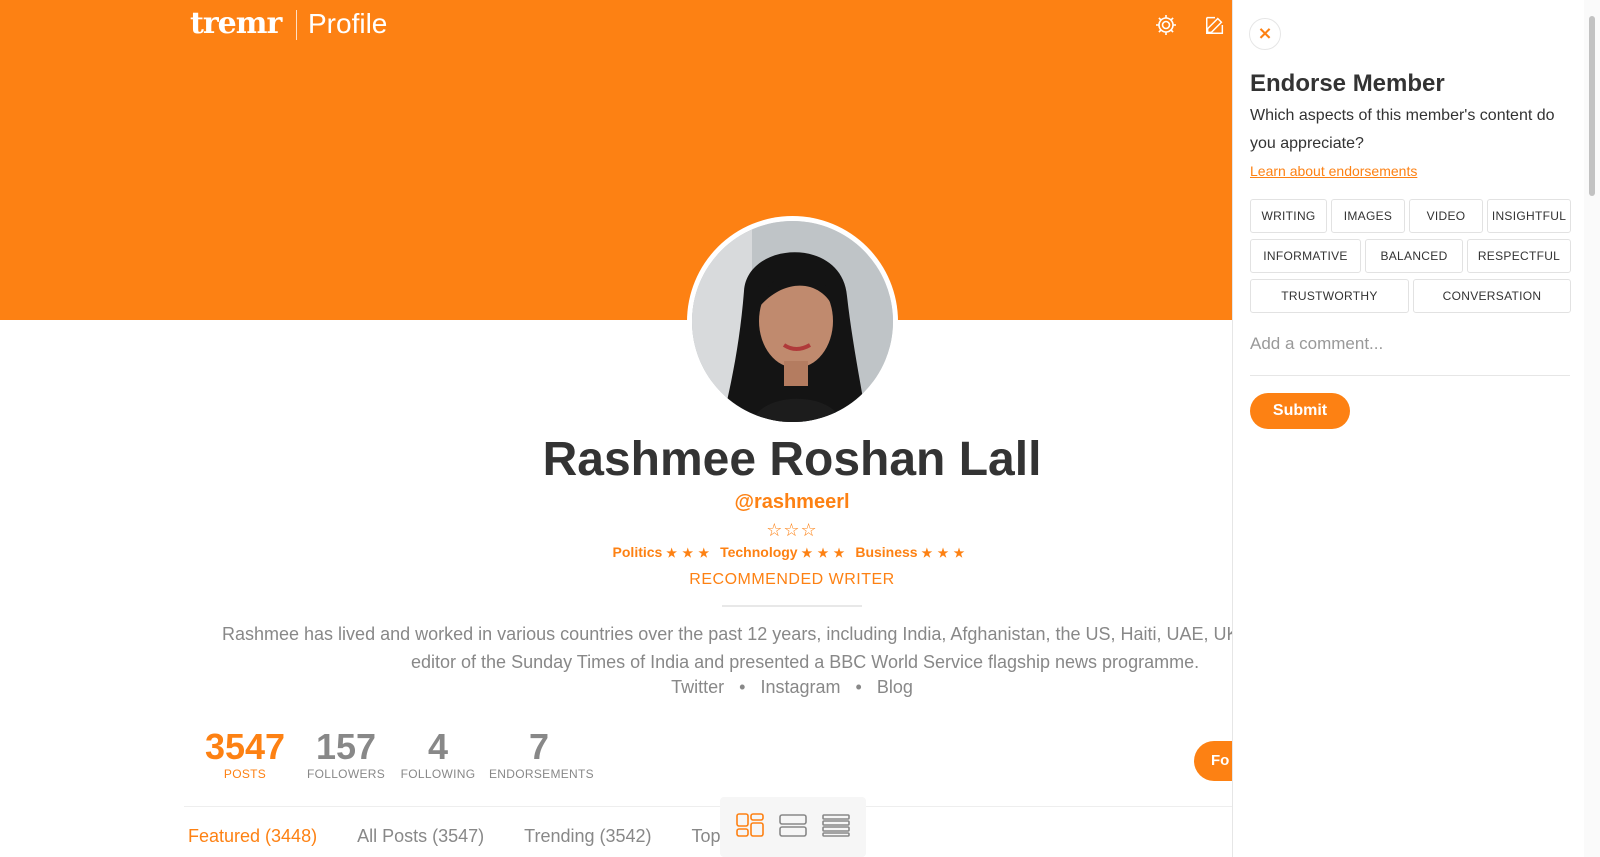  I want to click on twitter-link: Twitter, so click(697, 687).